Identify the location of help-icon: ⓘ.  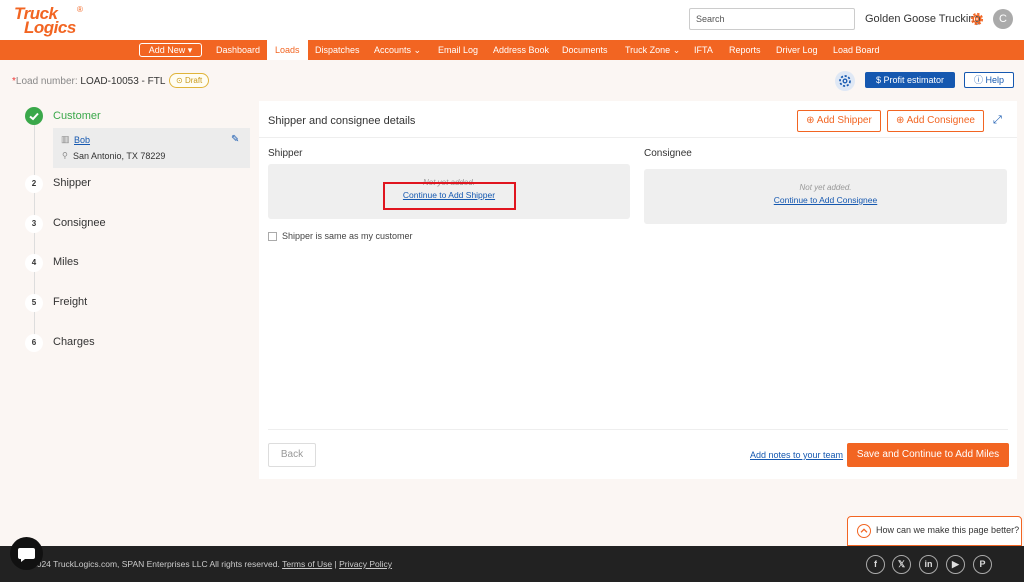
(978, 80).